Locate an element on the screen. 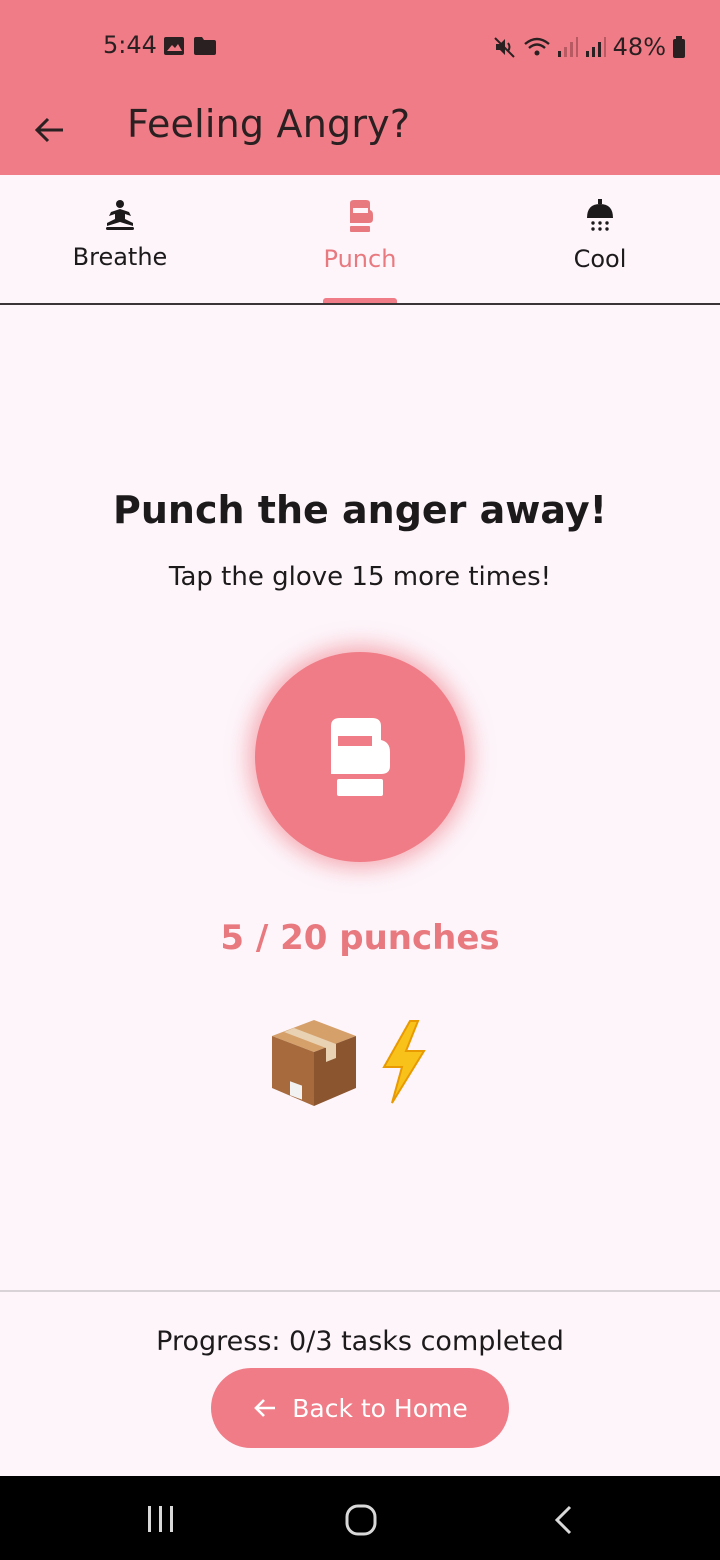 Image resolution: width=720 pixels, height=1560 pixels. back-nav-icon is located at coordinates (564, 1520).